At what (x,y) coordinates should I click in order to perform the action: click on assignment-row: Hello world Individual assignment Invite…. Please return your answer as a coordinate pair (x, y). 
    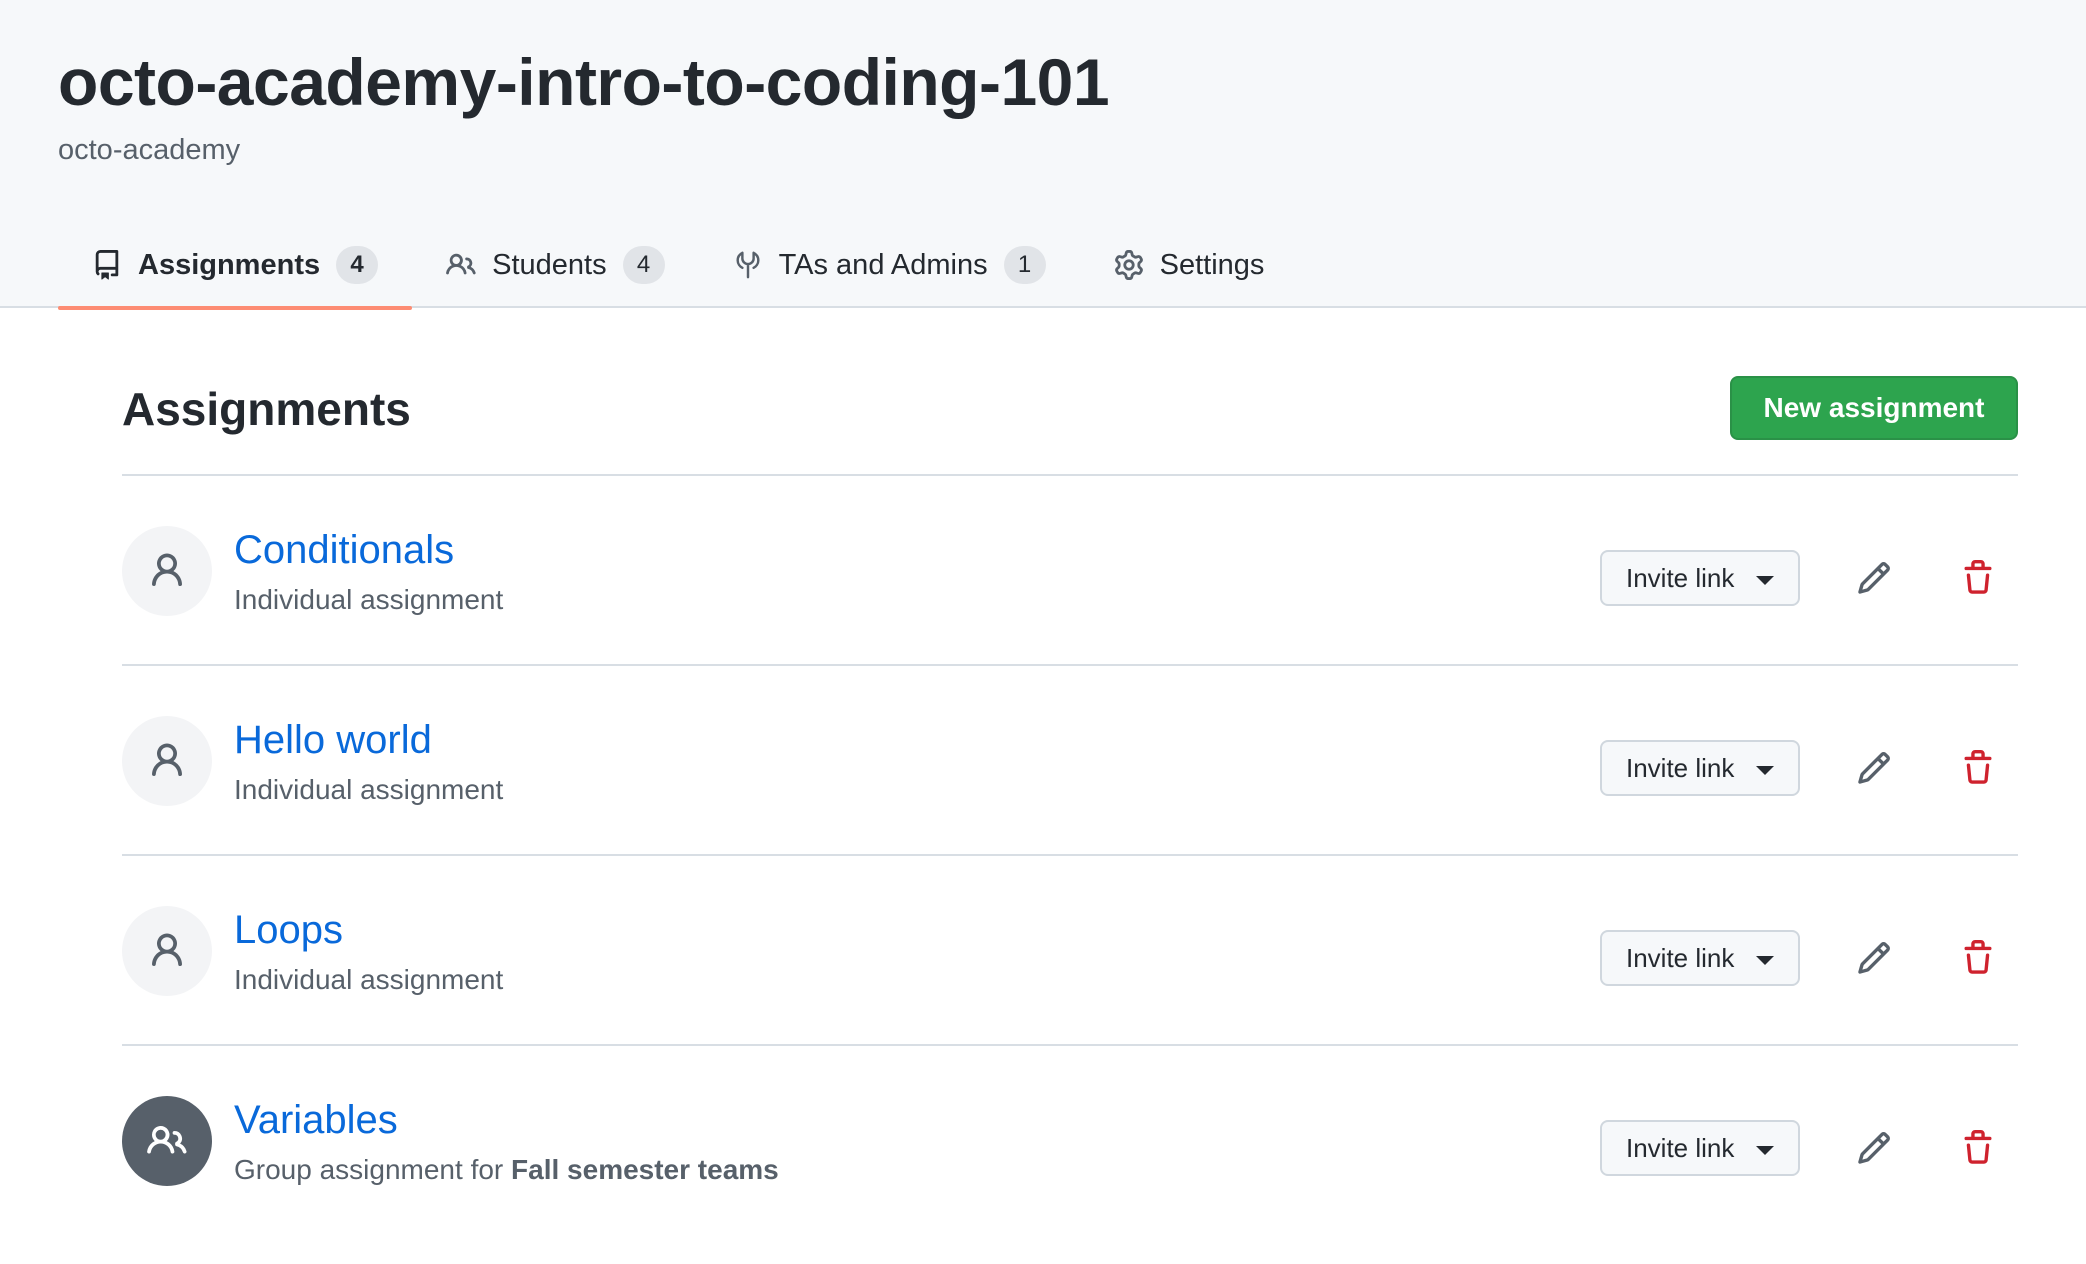
    Looking at the image, I should click on (1070, 761).